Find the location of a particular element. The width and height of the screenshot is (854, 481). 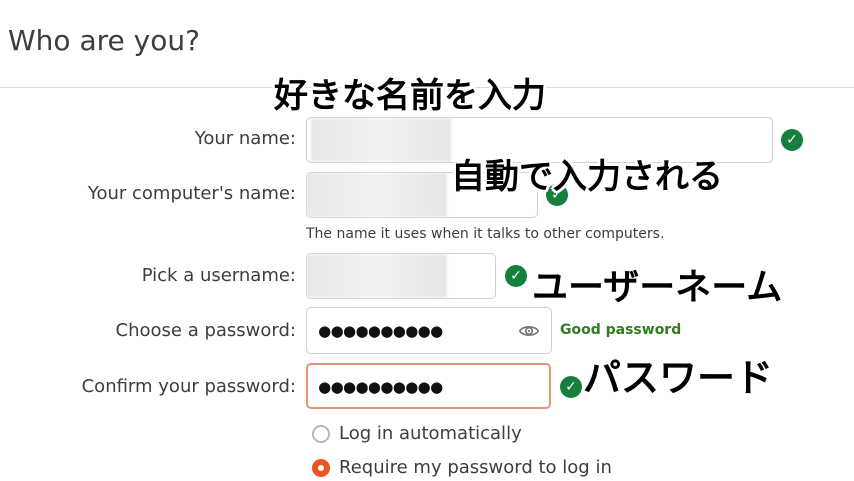

auto-fill-annotation: 自動で入力される is located at coordinates (587, 177).